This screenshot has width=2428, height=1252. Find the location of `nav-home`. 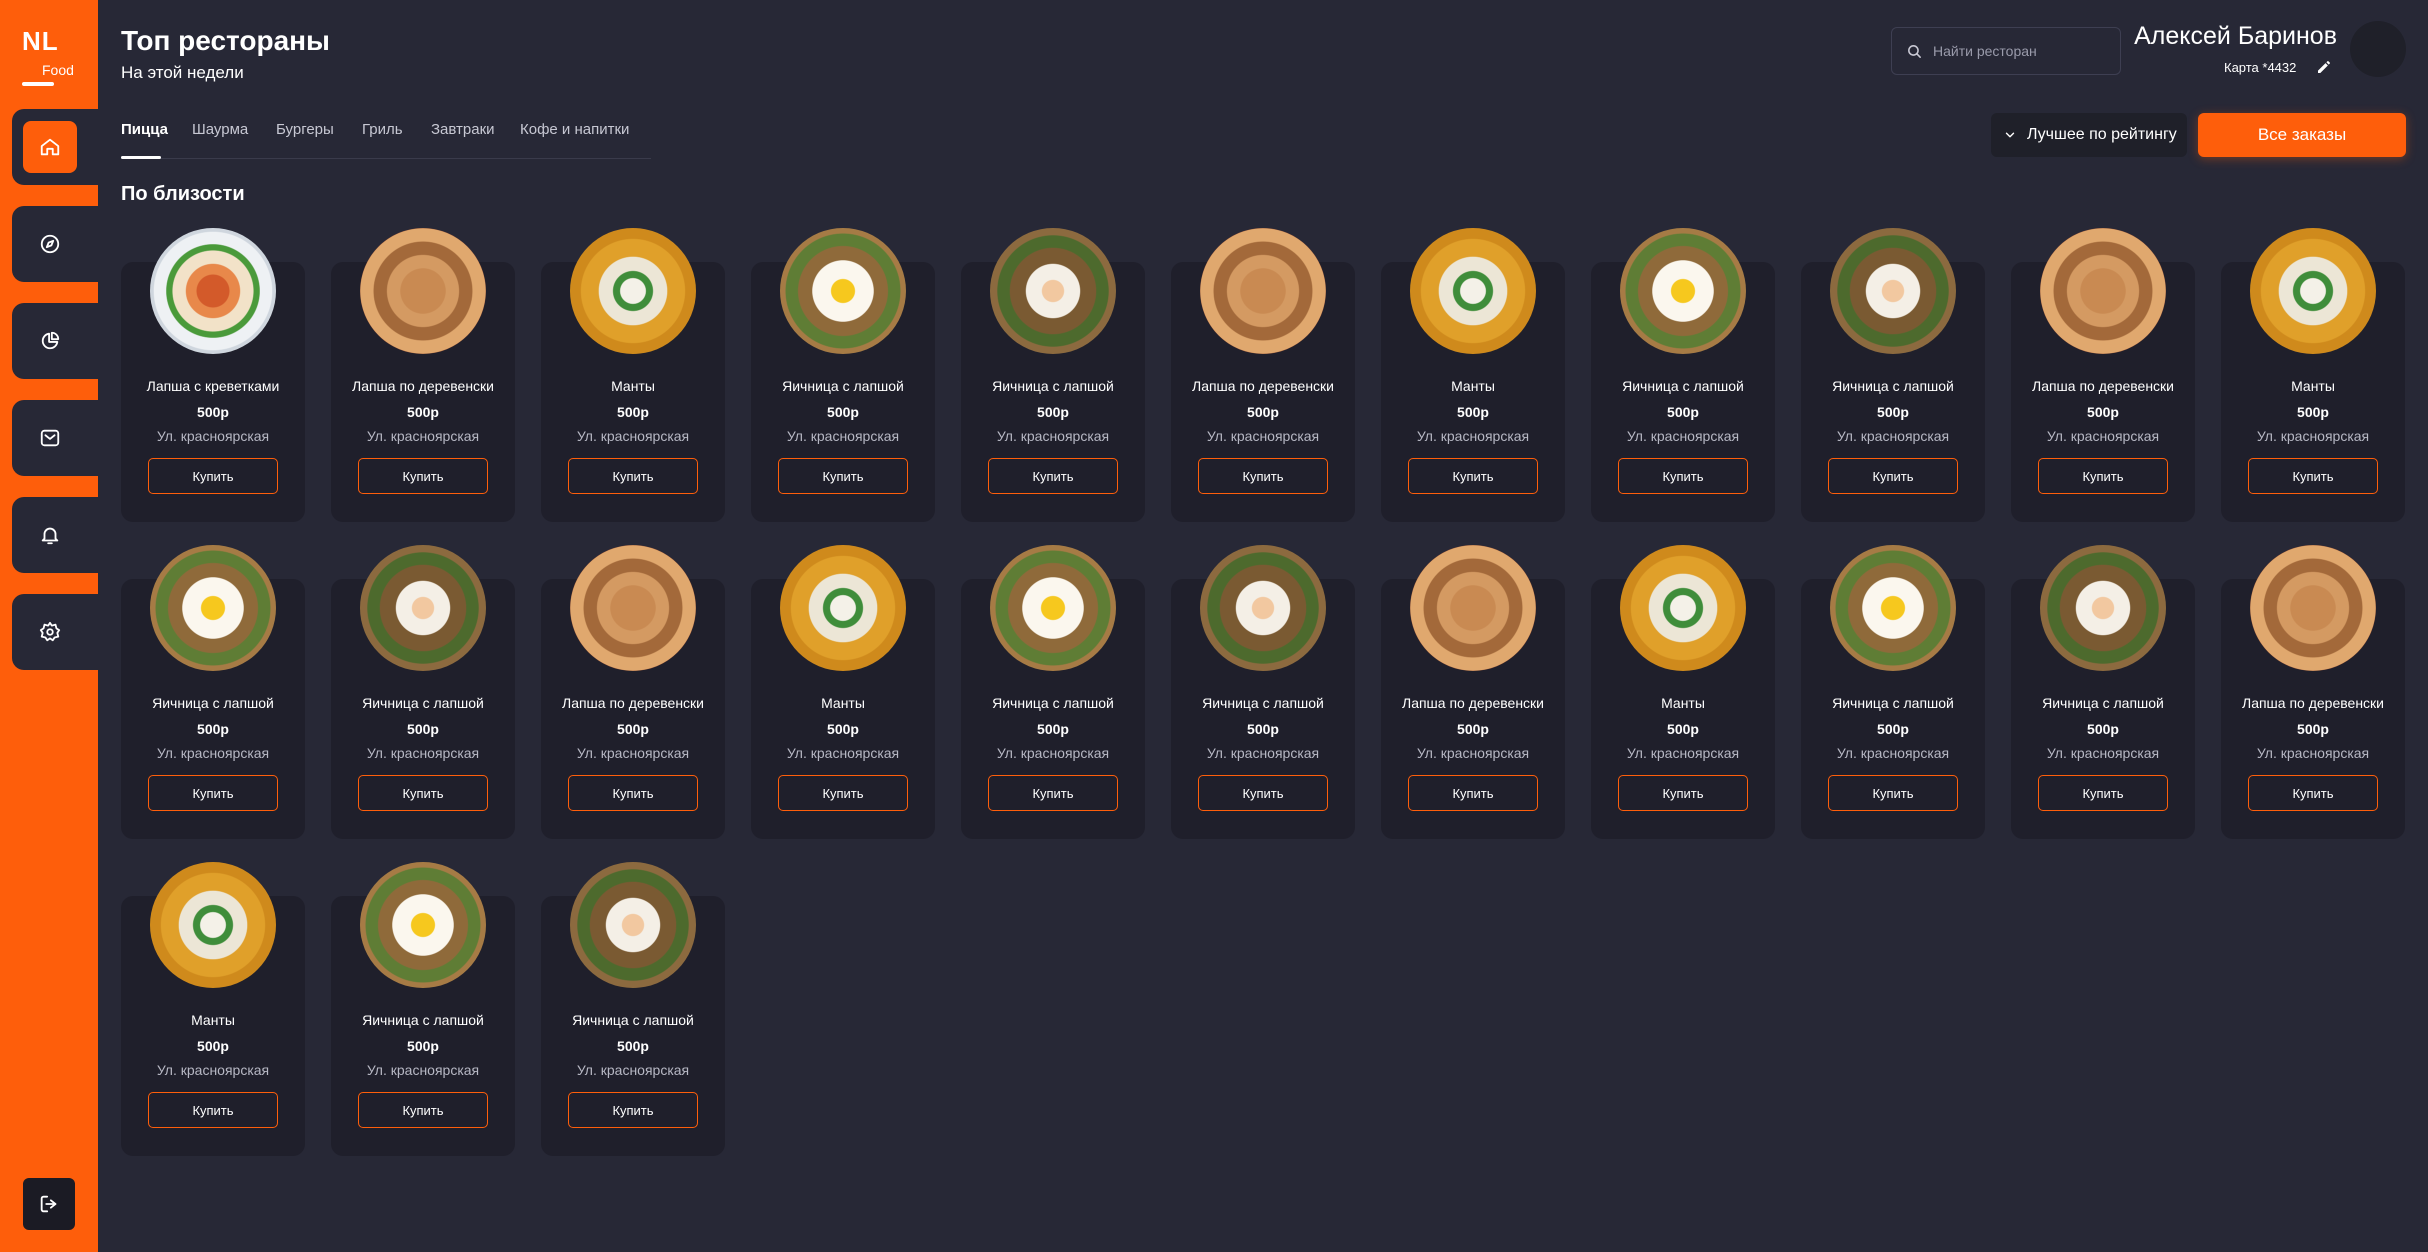

nav-home is located at coordinates (55, 147).